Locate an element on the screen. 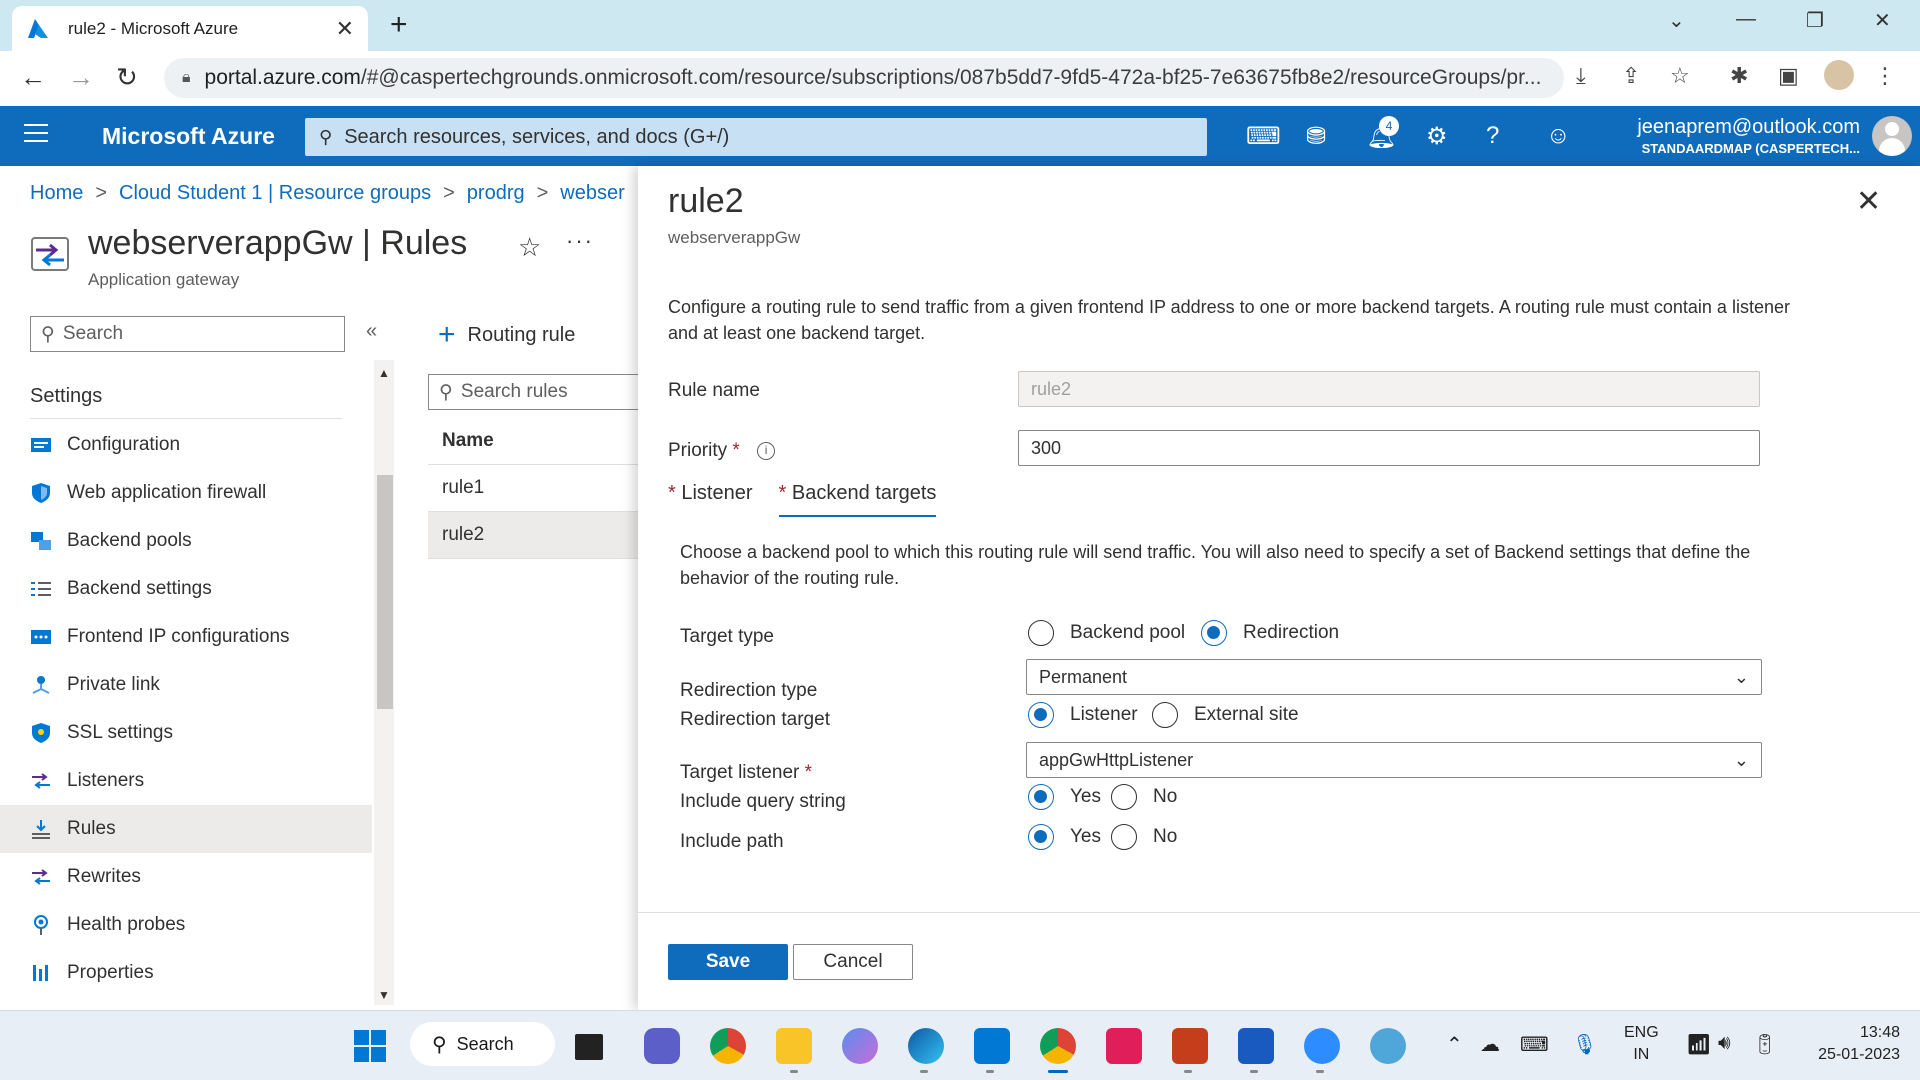 The width and height of the screenshot is (1920, 1080). user-avatar is located at coordinates (1892, 136).